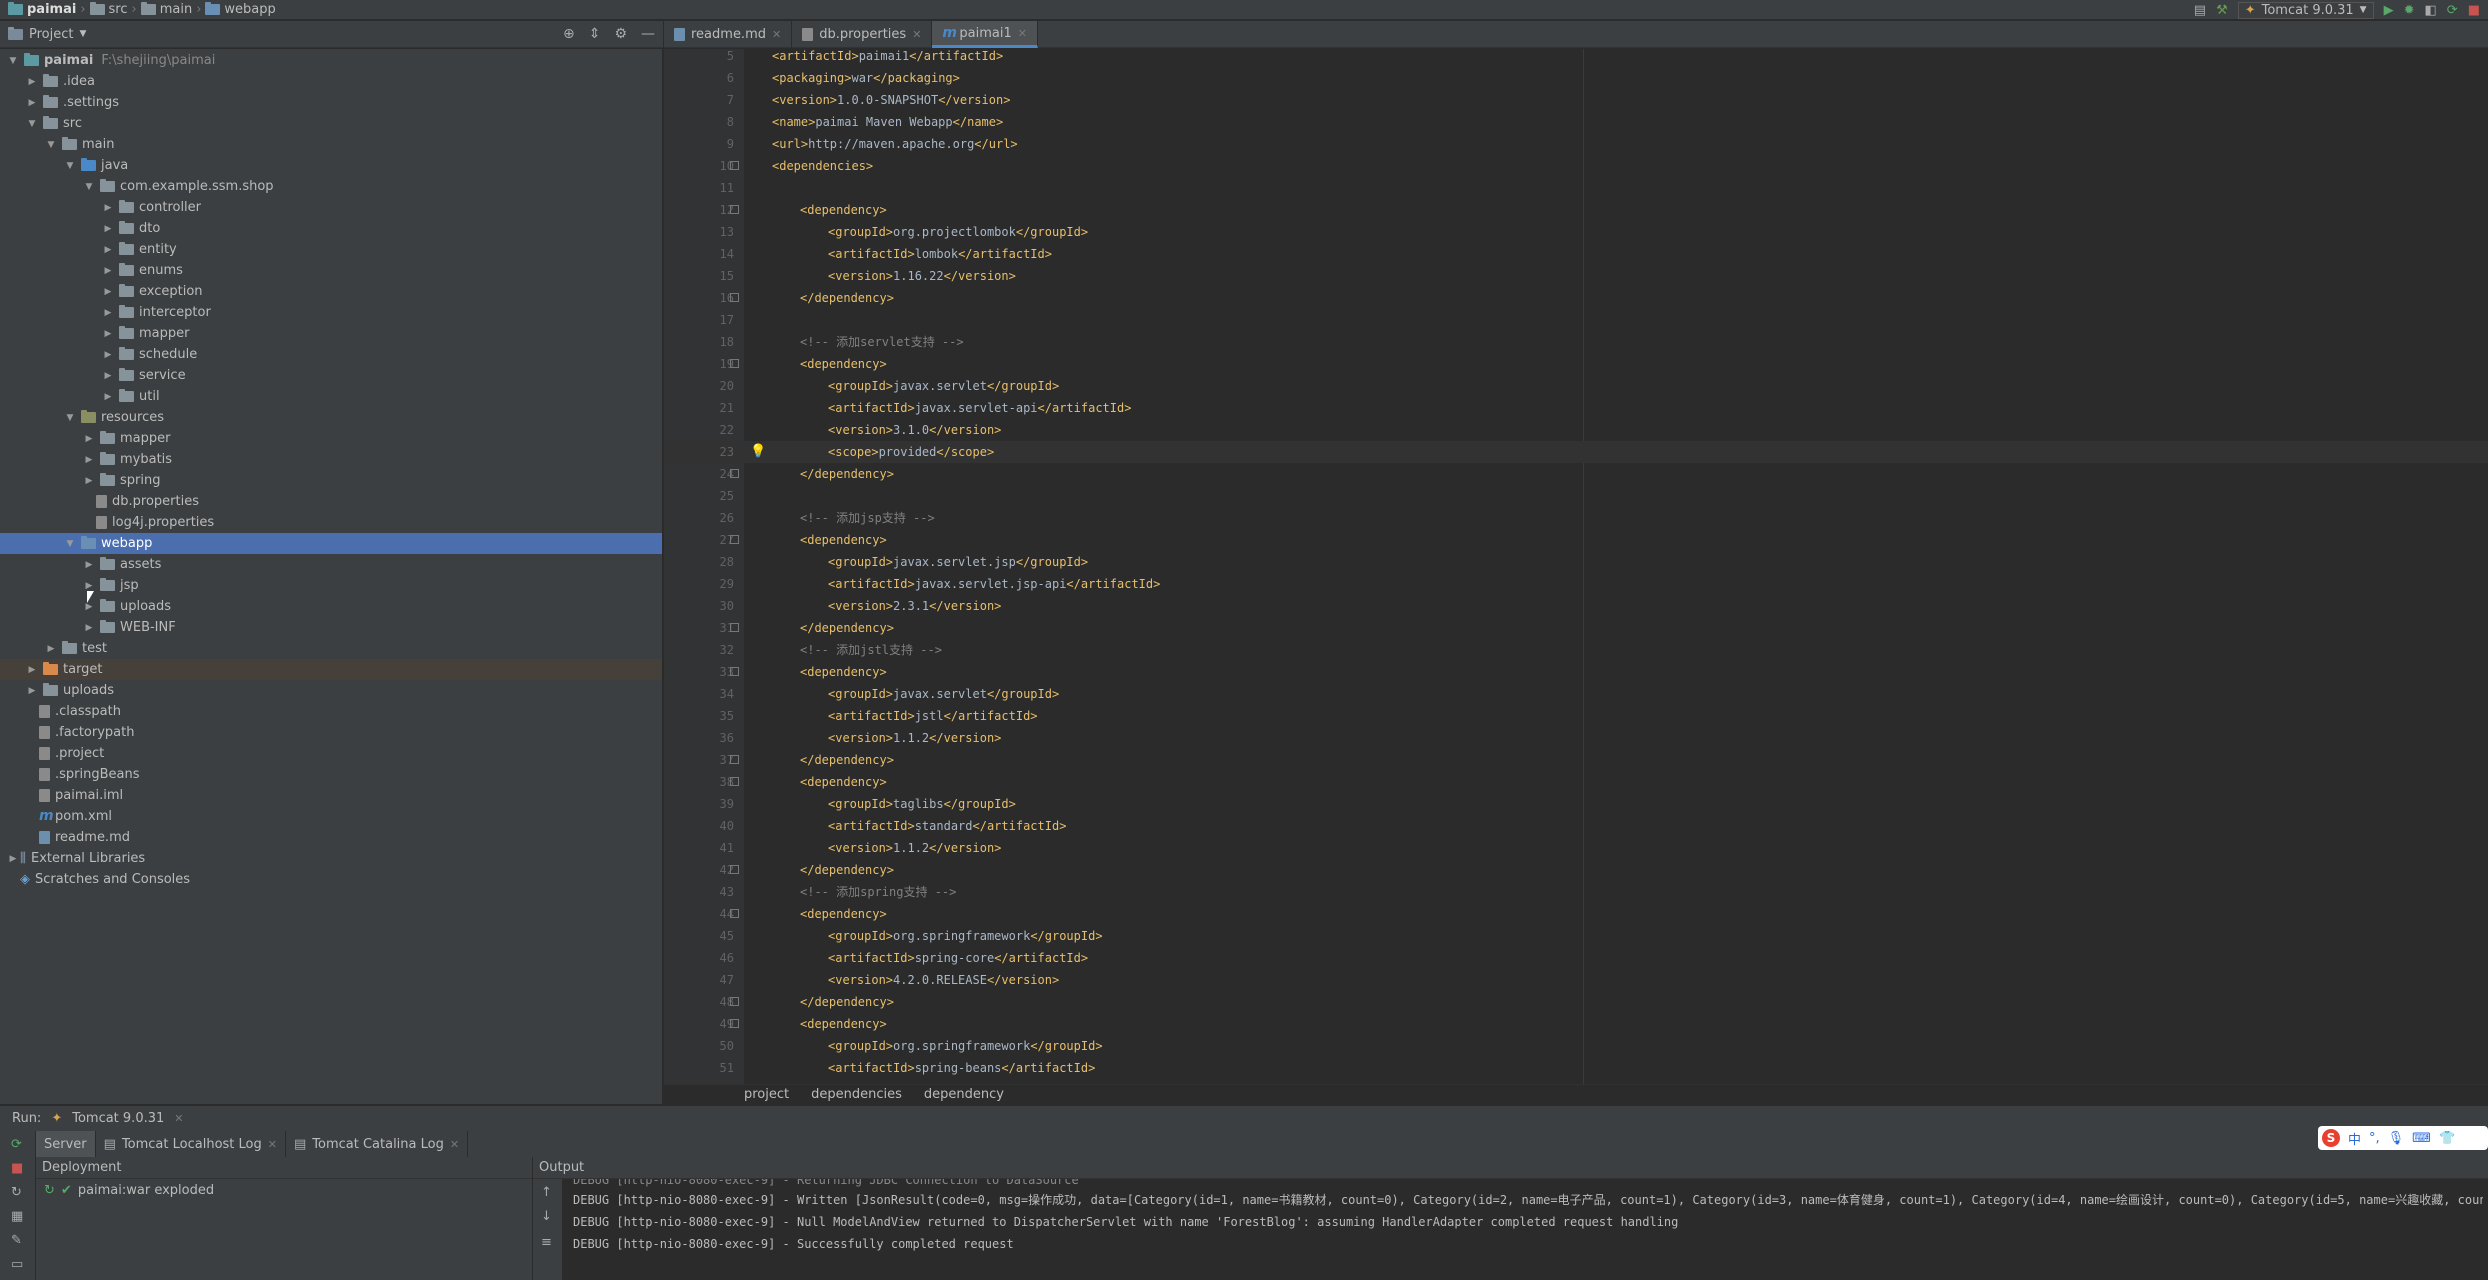 The width and height of the screenshot is (2488, 1280). I want to click on tree-item-classpath: .classpath, so click(331, 711).